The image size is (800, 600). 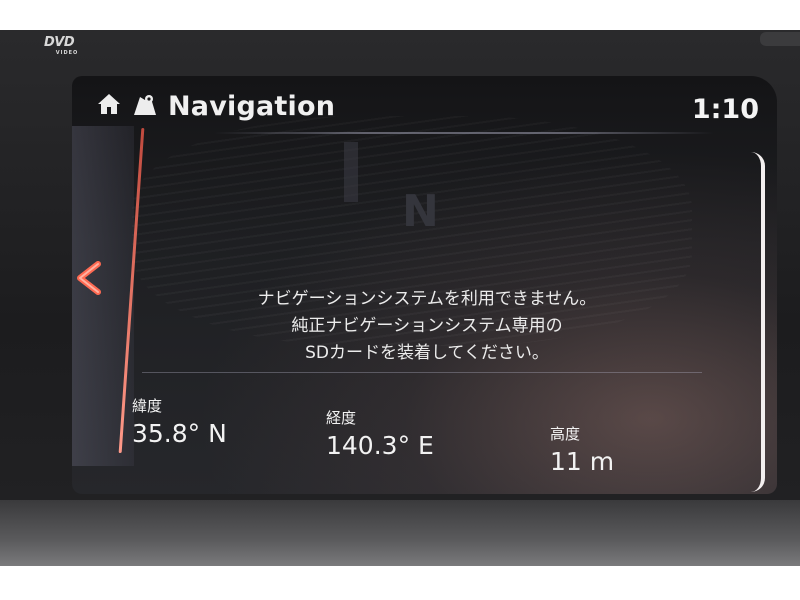 What do you see at coordinates (67, 53) in the screenshot?
I see `dvd-logo-subtext: VIDEO` at bounding box center [67, 53].